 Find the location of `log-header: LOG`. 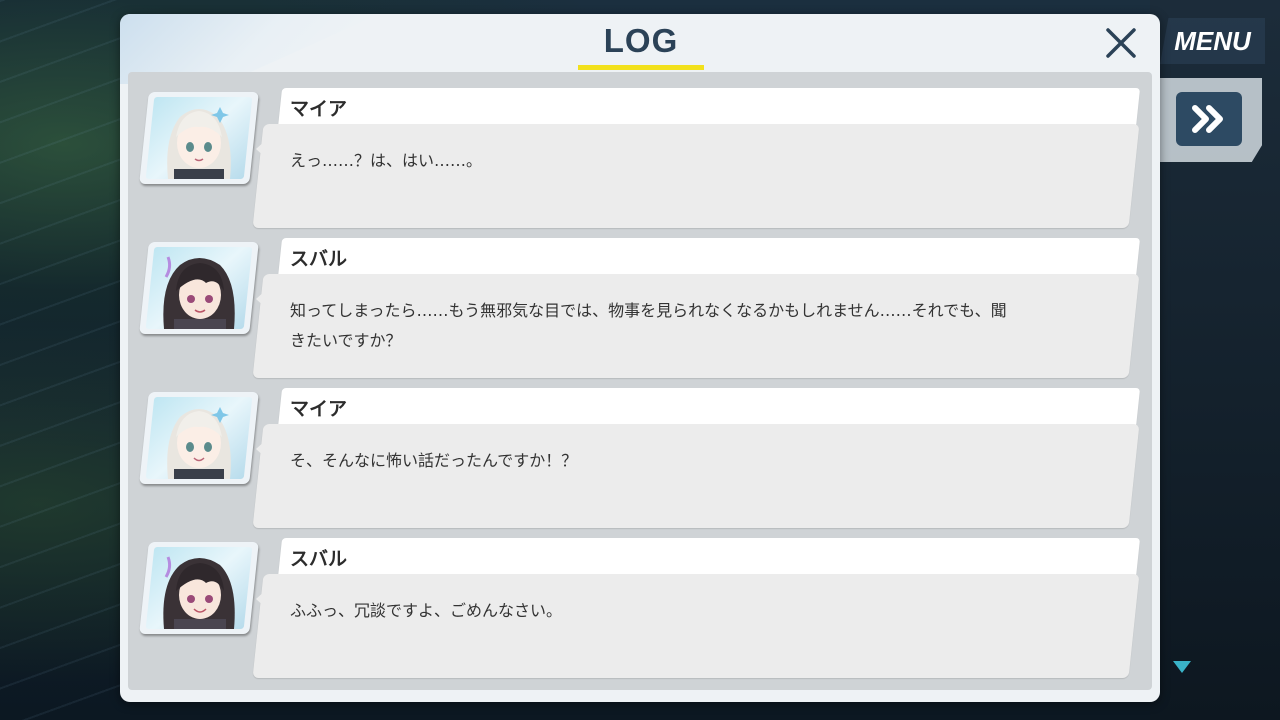

log-header: LOG is located at coordinates (640, 43).